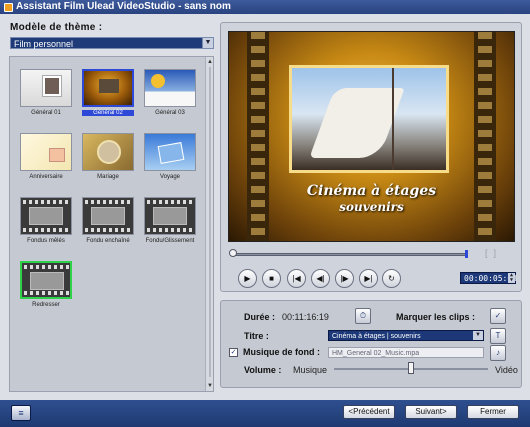 The height and width of the screenshot is (427, 530). What do you see at coordinates (431, 412) in the screenshot?
I see `next-button: Suivant>` at bounding box center [431, 412].